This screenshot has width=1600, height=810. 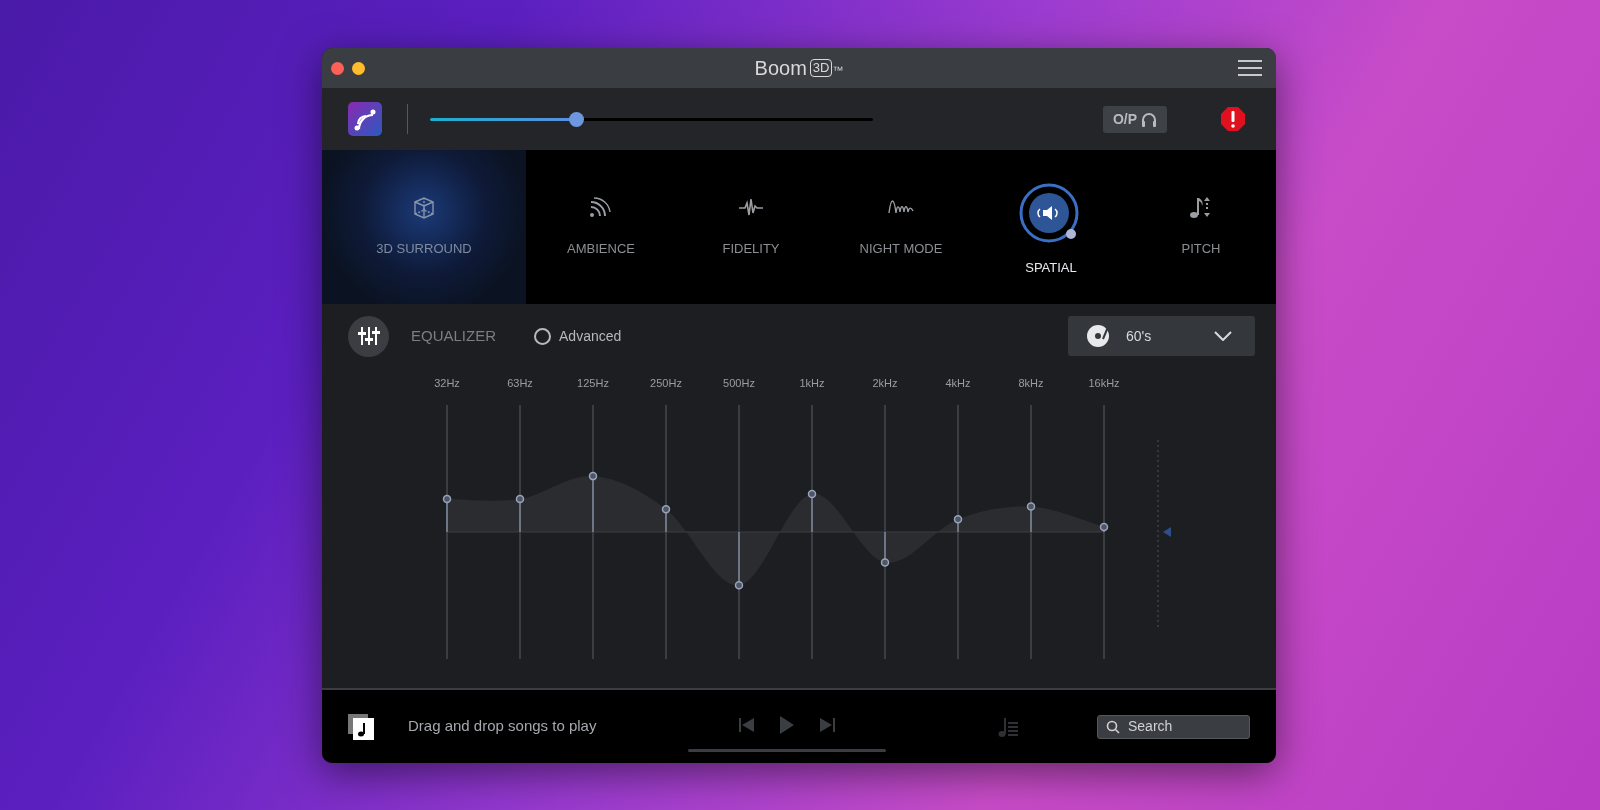 I want to click on band-label: 125Hz, so click(x=593, y=383).